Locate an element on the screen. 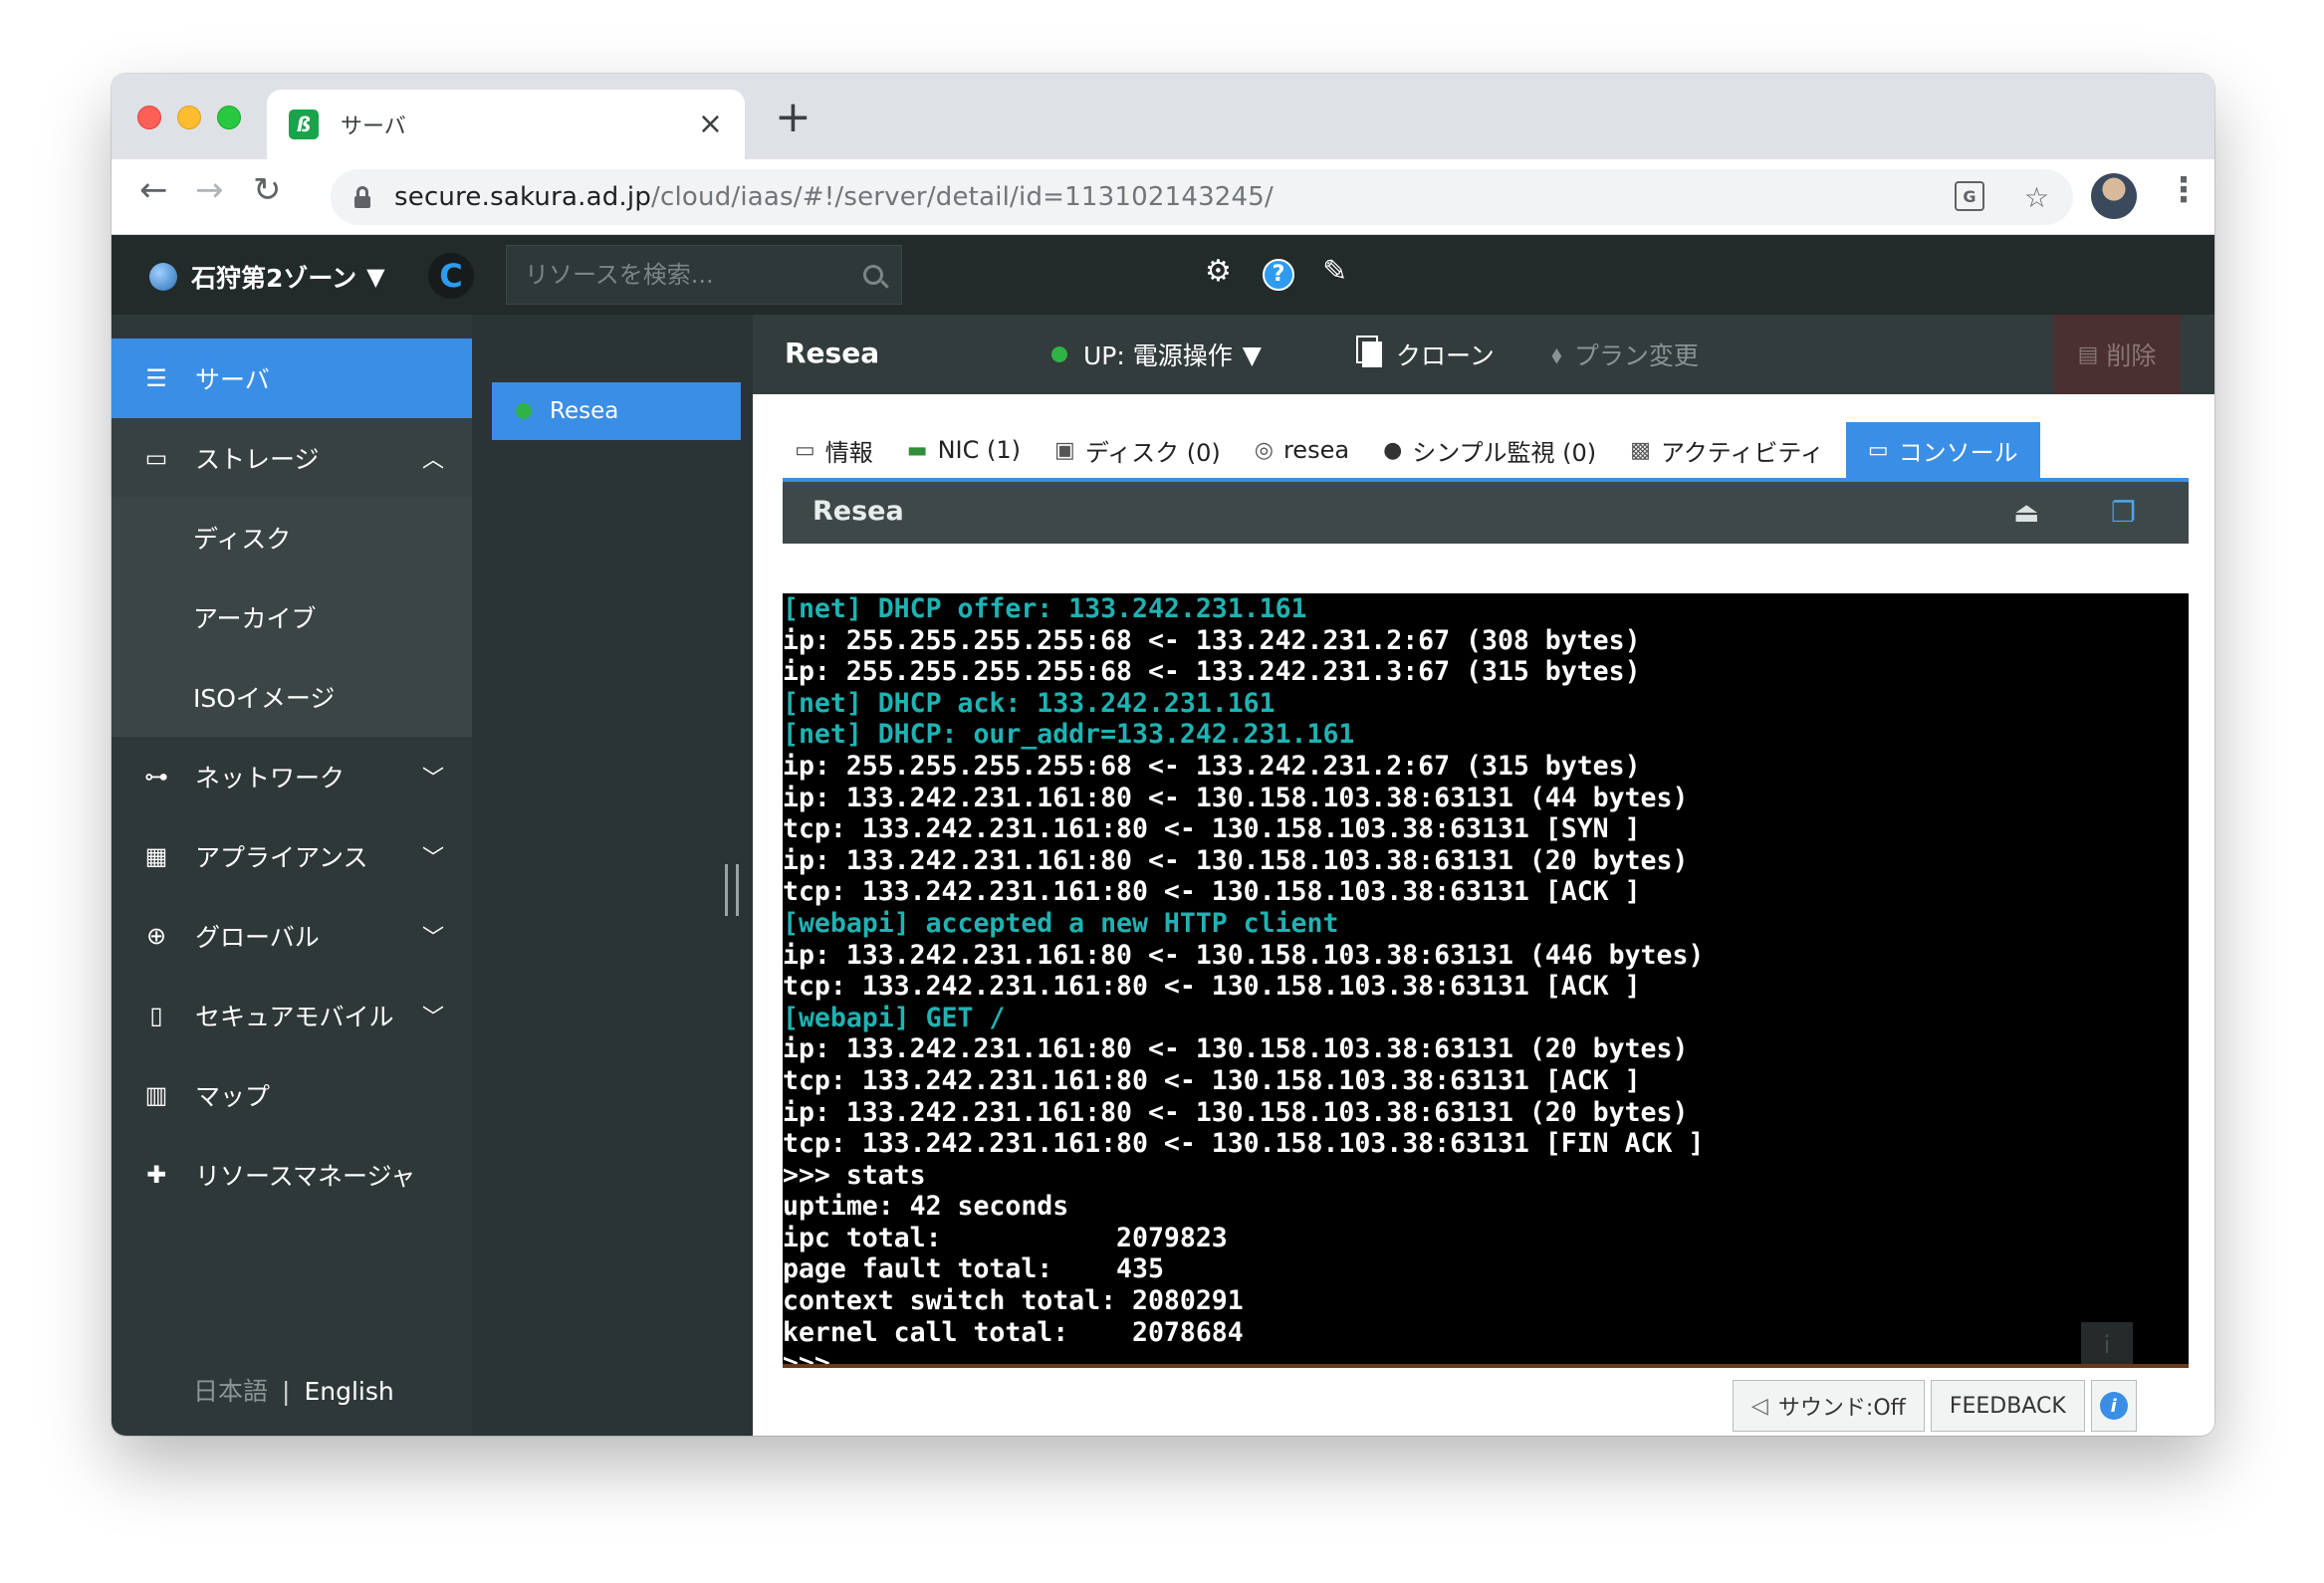  delete-button: ▤ 削除 is located at coordinates (2117, 354).